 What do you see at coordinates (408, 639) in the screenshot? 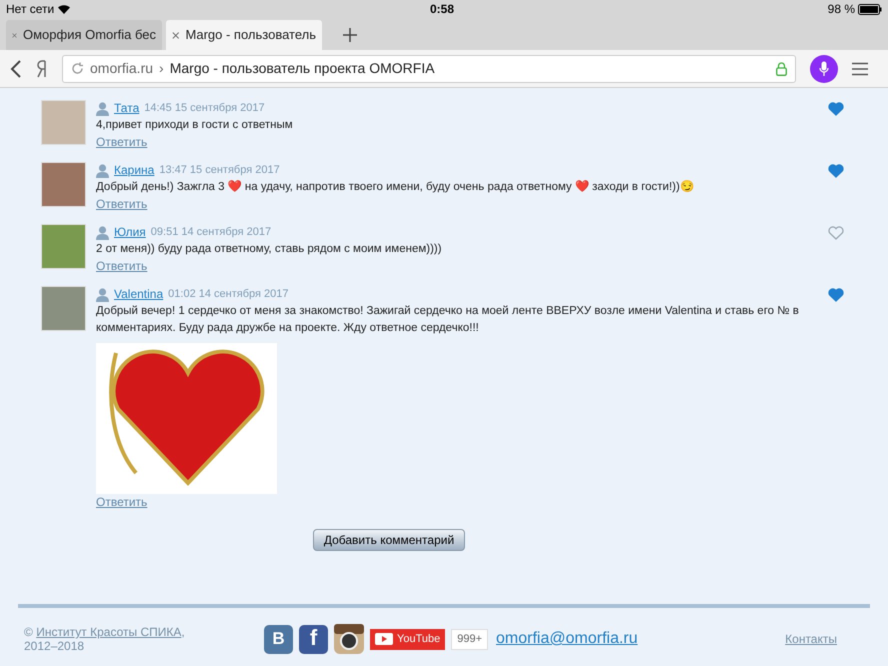
I see `youtube-button: YouTube` at bounding box center [408, 639].